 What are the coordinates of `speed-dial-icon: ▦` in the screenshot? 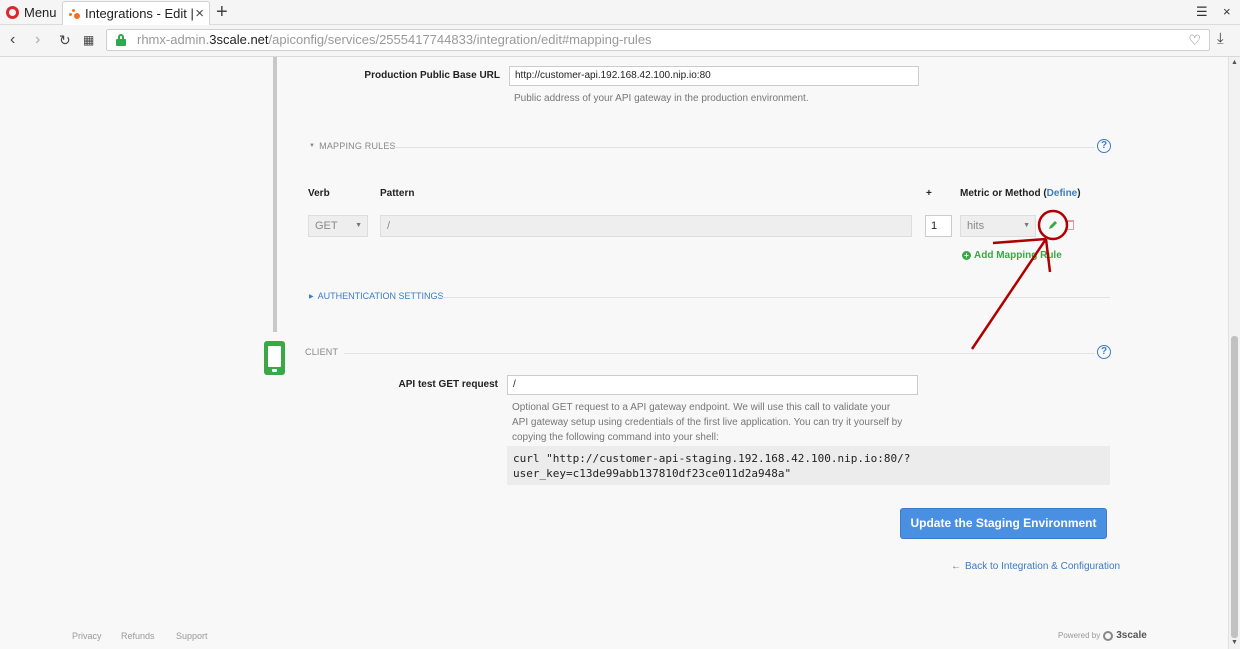 It's located at (88, 40).